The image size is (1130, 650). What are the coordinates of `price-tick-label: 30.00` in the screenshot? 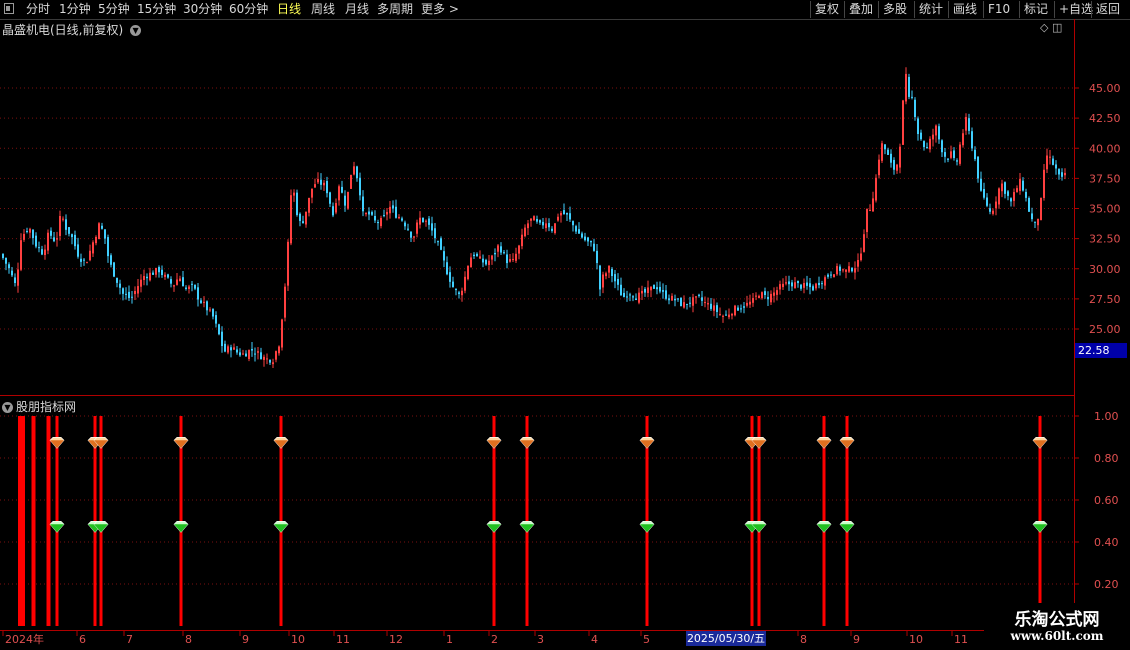 It's located at (1105, 269).